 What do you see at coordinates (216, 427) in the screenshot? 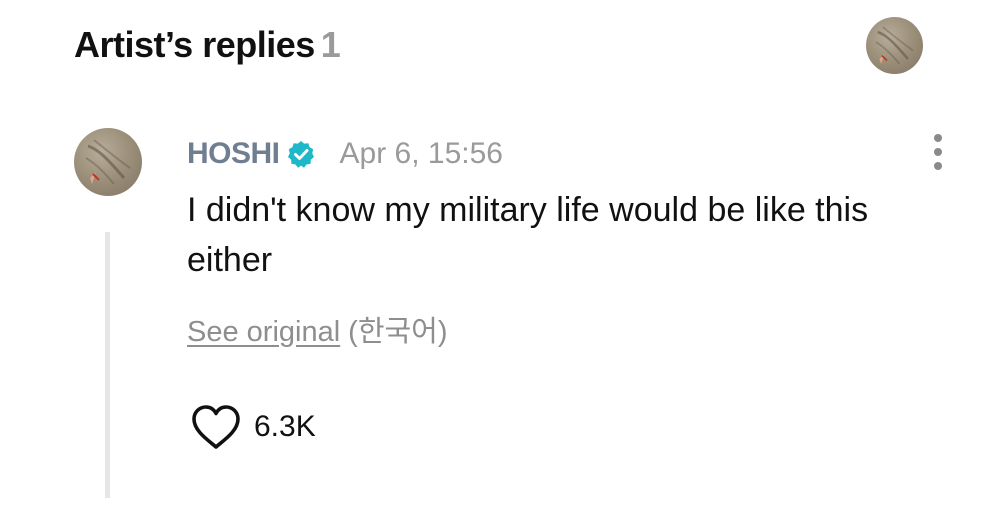
I see `heart-outline-icon` at bounding box center [216, 427].